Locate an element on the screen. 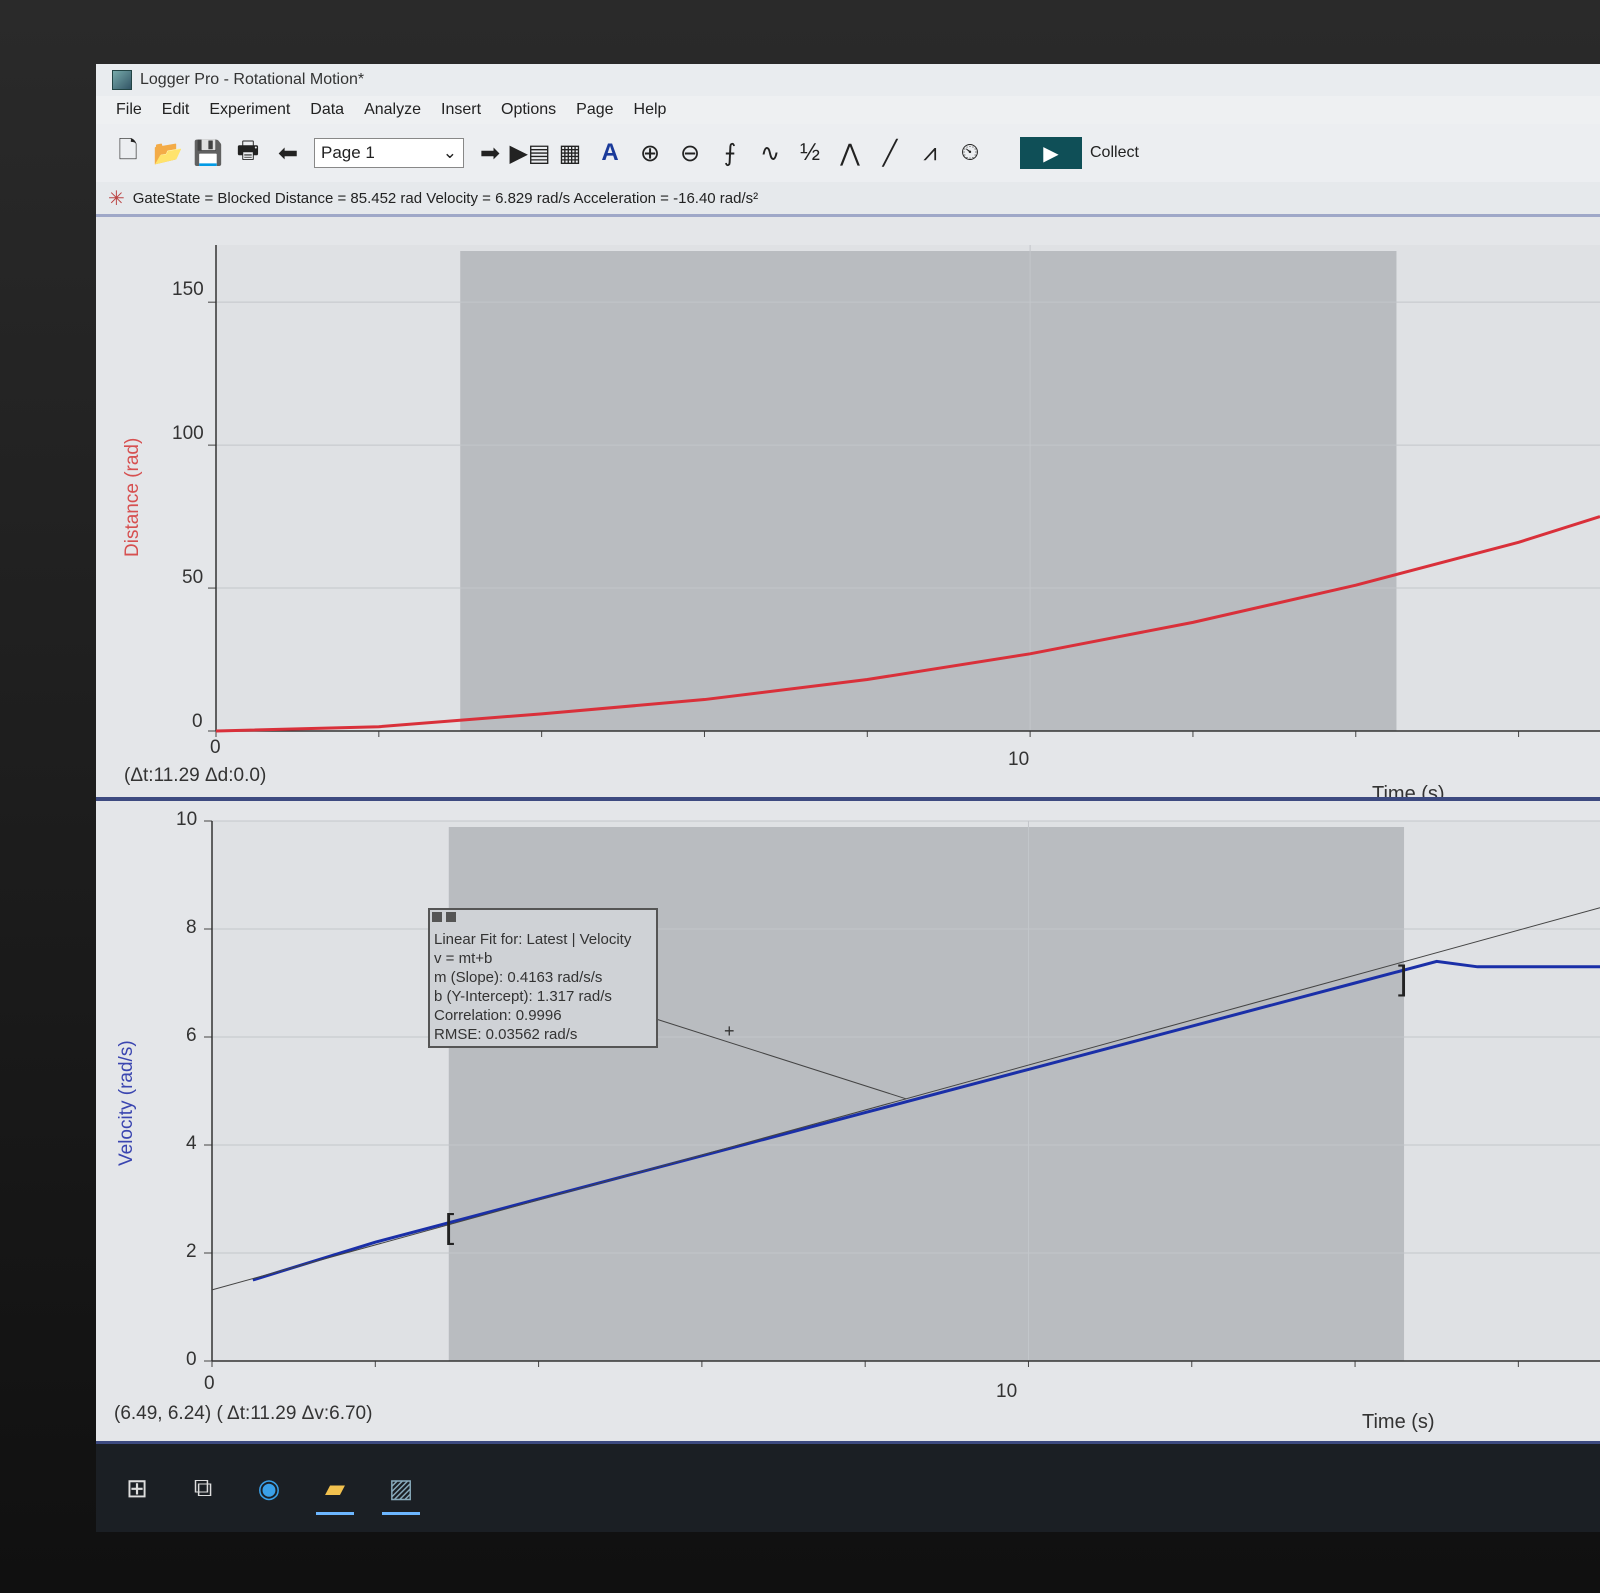 This screenshot has height=1593, width=1600. save-icon: 💾 is located at coordinates (208, 153).